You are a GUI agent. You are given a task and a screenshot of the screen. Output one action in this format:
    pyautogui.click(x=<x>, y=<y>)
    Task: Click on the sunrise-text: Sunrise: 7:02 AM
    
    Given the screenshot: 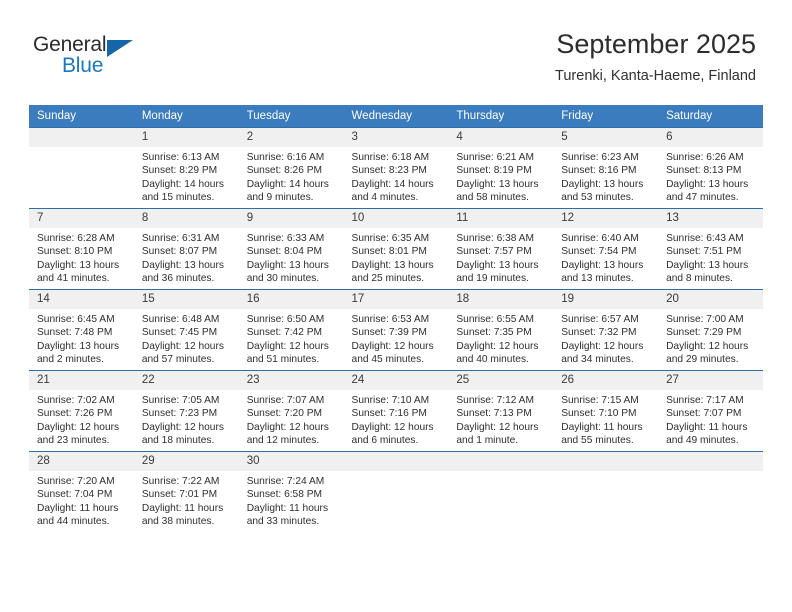 What is the action you would take?
    pyautogui.click(x=76, y=400)
    